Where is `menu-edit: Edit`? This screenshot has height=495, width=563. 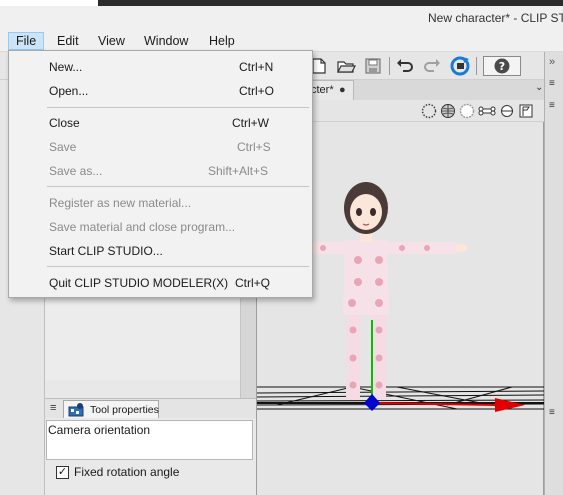 menu-edit: Edit is located at coordinates (68, 41).